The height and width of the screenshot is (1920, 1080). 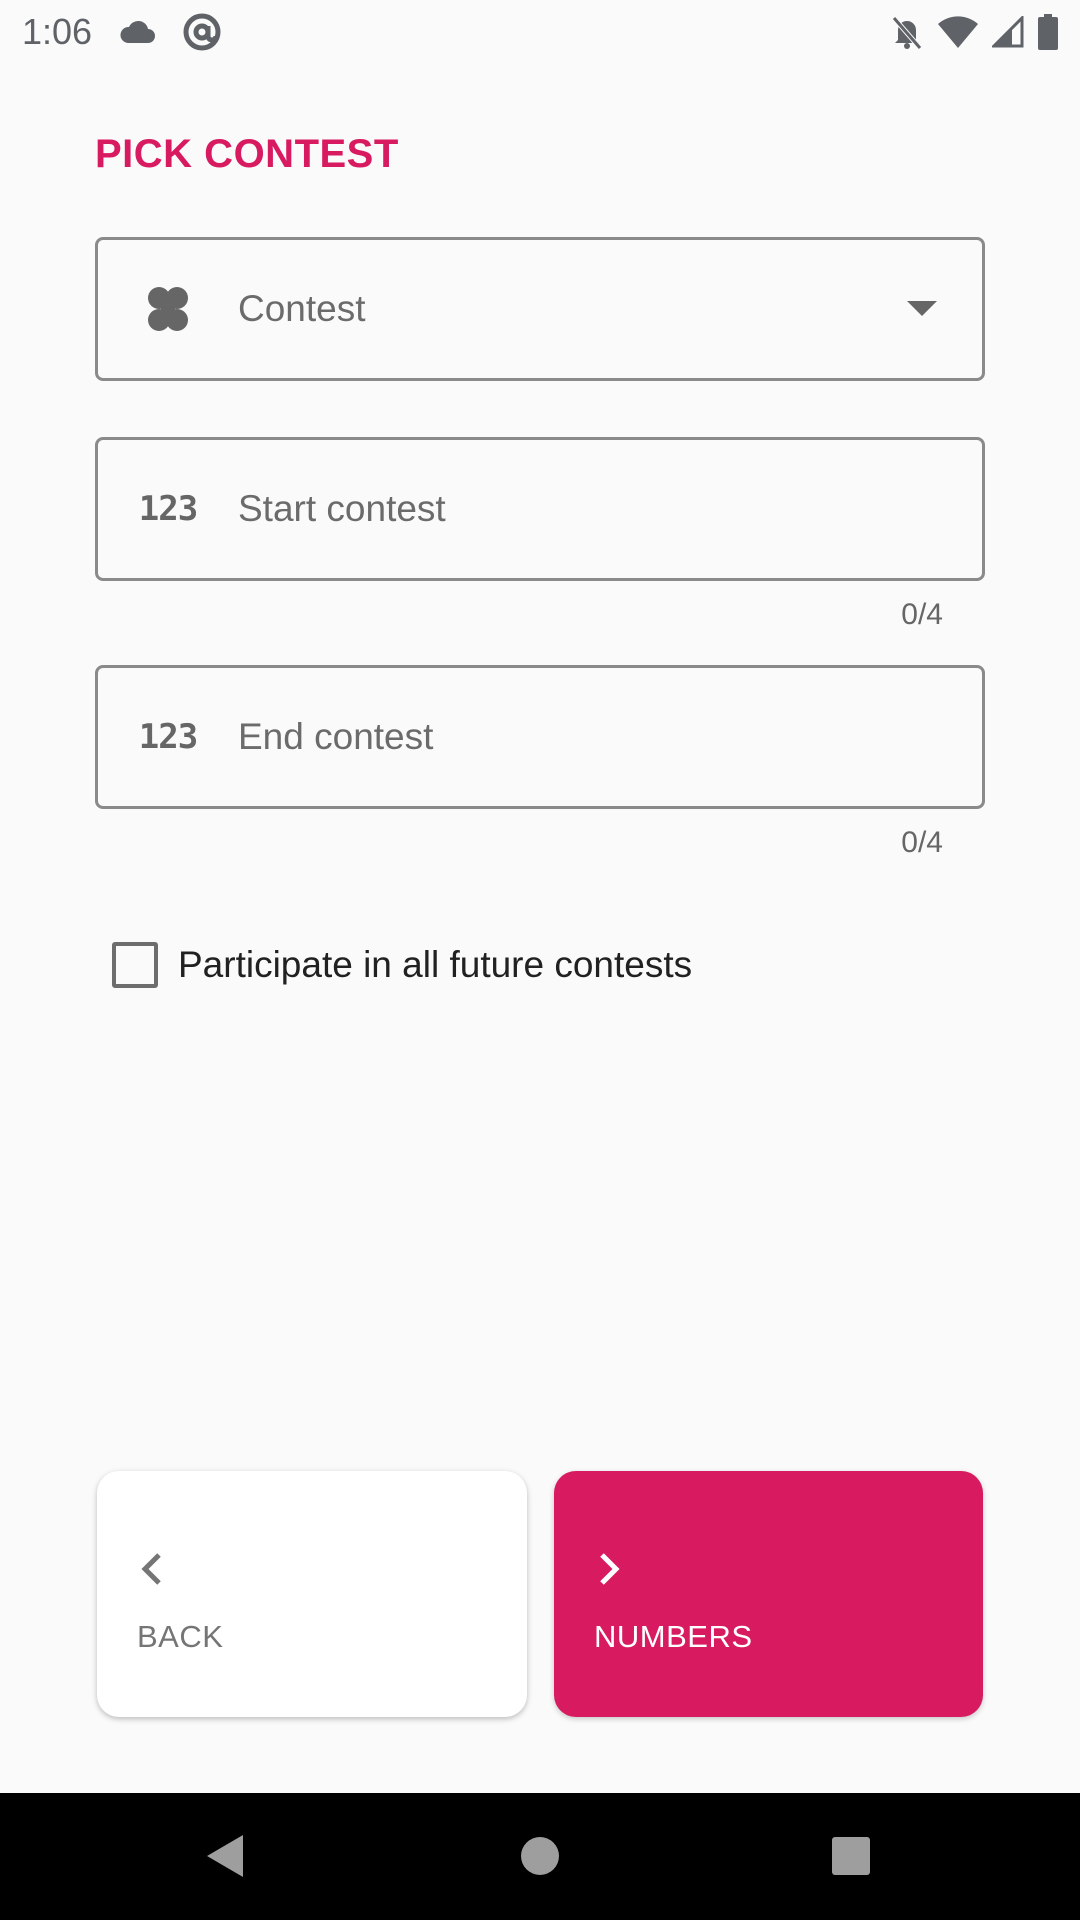 I want to click on numbers-button: NUMBERS, so click(x=768, y=1594).